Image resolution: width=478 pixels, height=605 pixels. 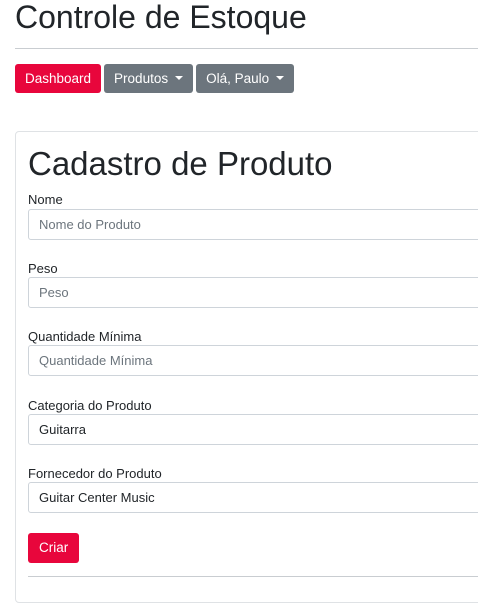 What do you see at coordinates (246, 48) in the screenshot?
I see `title-divider` at bounding box center [246, 48].